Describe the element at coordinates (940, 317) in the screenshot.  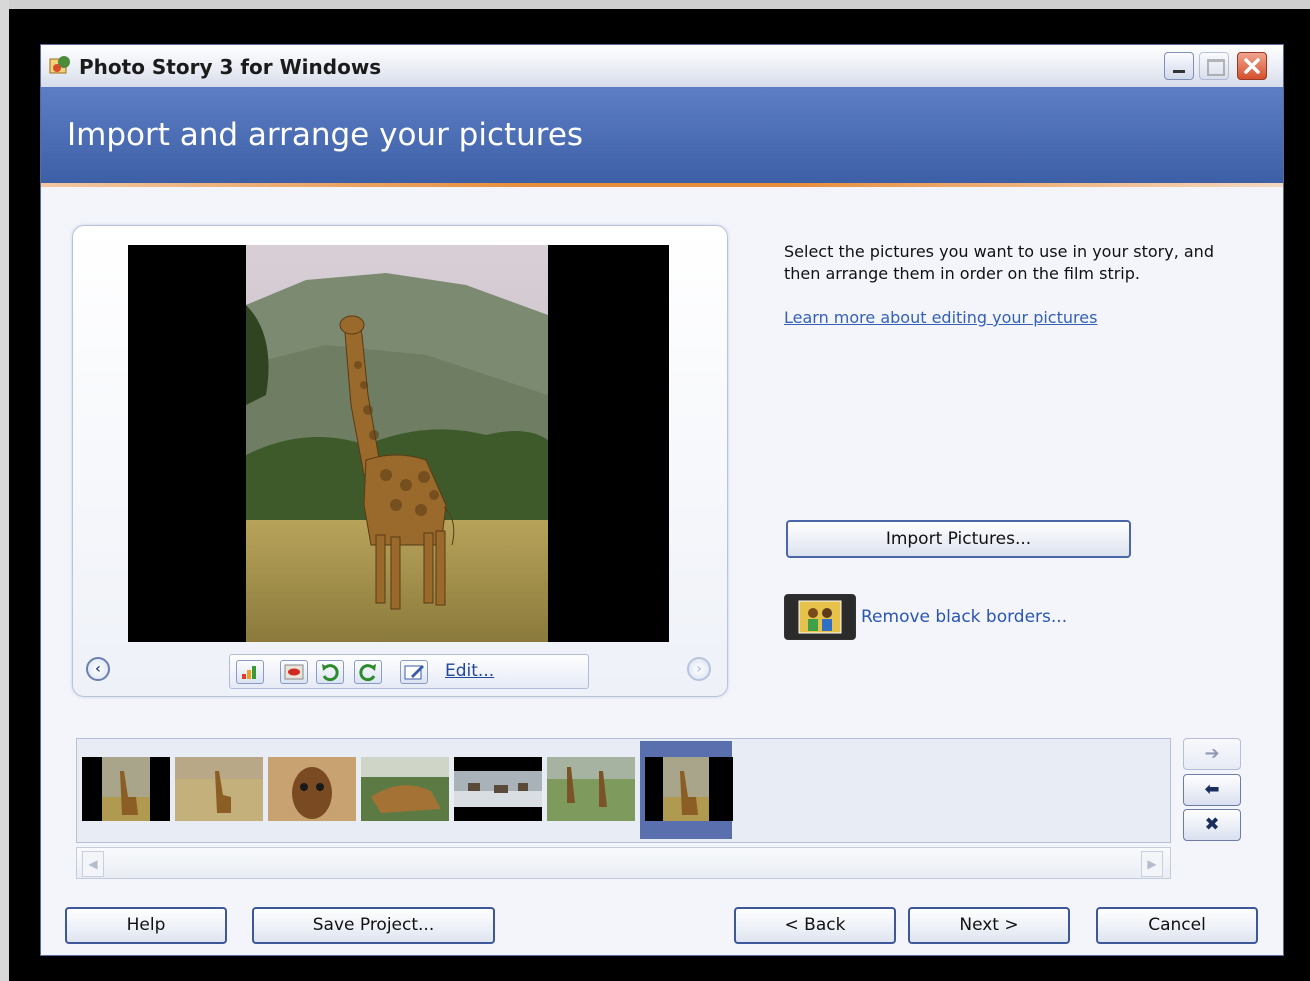
I see `learn-more-link: Learn more about editing your pictures` at that location.